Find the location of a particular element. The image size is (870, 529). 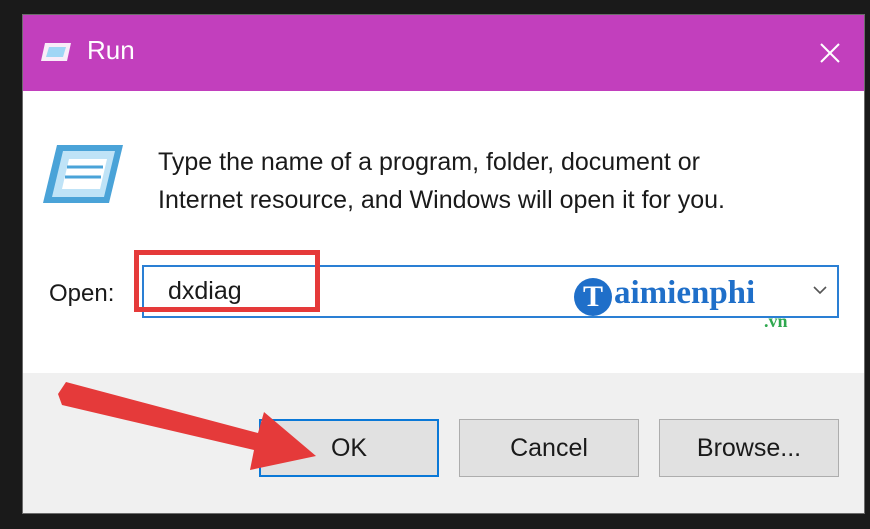

open-input: dxdiag is located at coordinates (205, 291).